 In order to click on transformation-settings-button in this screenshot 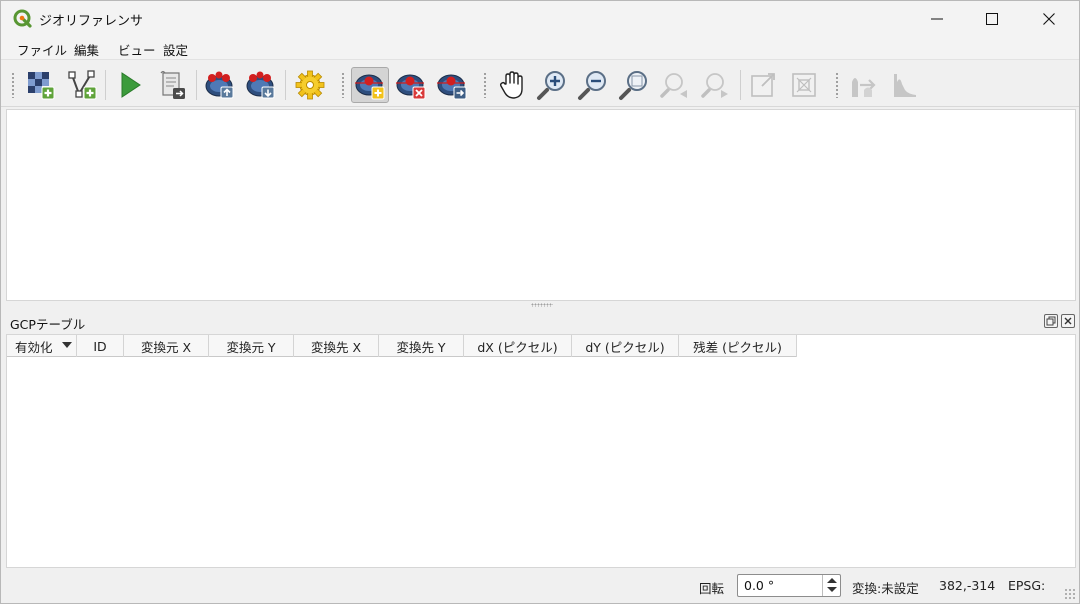, I will do `click(310, 85)`.